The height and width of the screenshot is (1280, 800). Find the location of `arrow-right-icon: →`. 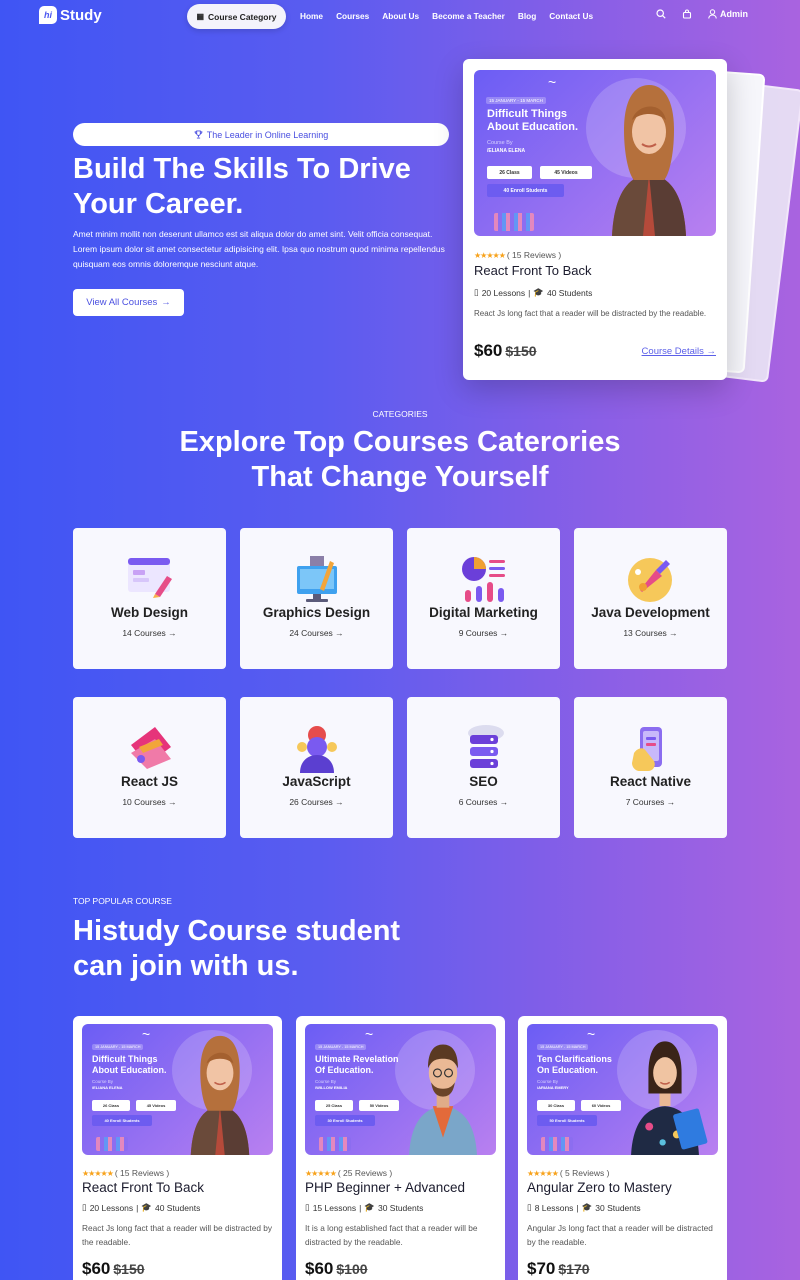

arrow-right-icon: → is located at coordinates (166, 302).